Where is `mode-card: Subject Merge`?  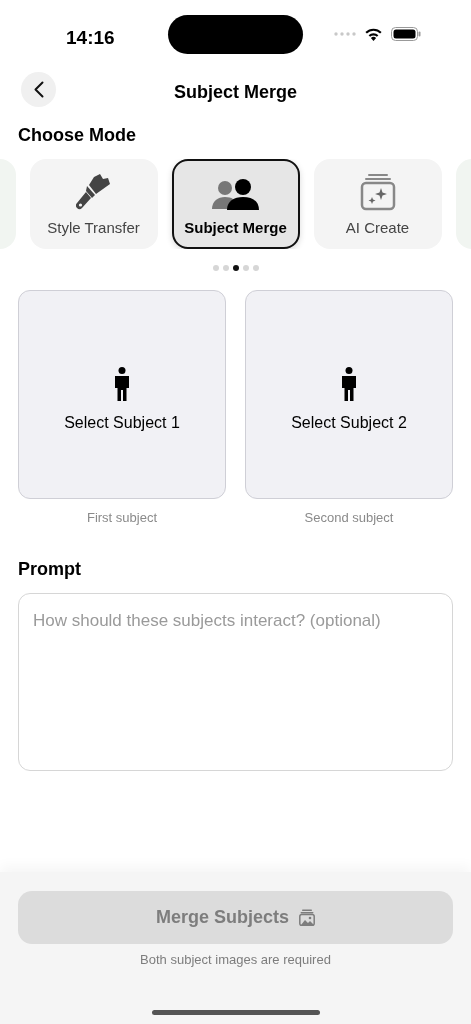
mode-card: Subject Merge is located at coordinates (235, 204).